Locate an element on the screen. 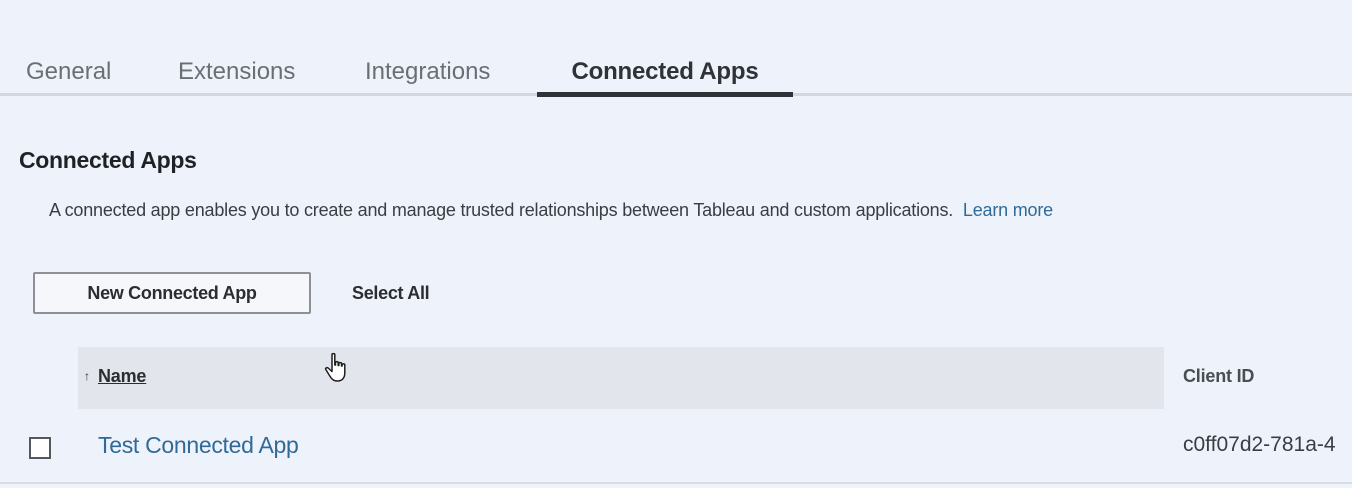 This screenshot has width=1352, height=488. learn-more-link: Learn more is located at coordinates (1008, 210).